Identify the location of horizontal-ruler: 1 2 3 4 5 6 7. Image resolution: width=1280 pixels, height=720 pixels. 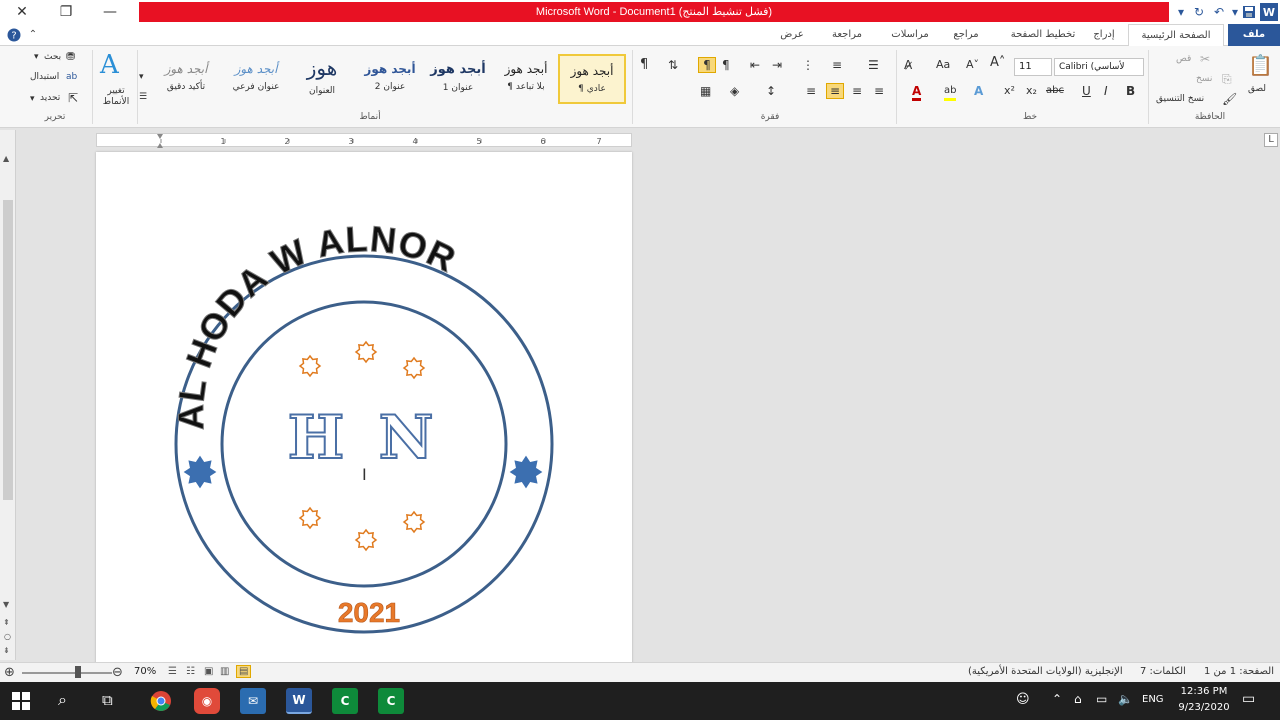
(364, 140).